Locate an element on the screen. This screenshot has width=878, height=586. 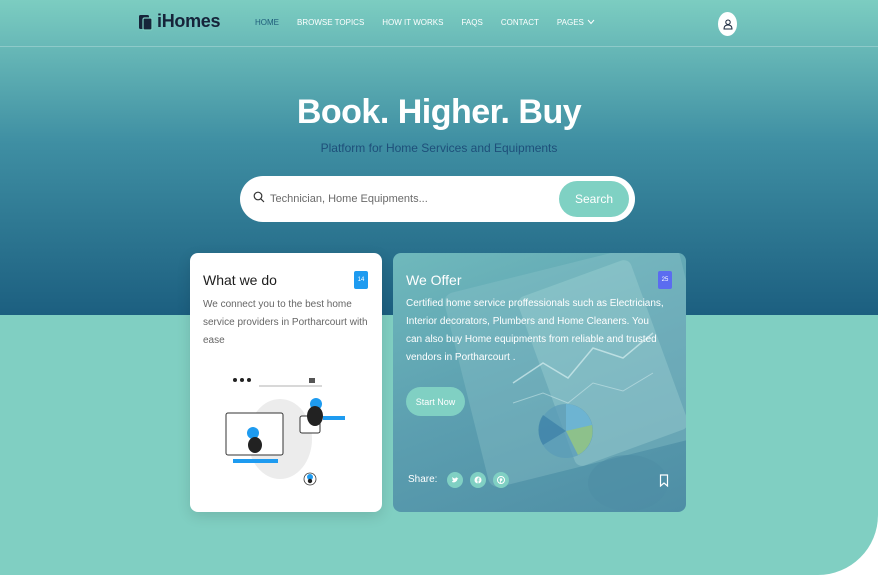
nav-item-home: HOME is located at coordinates (267, 22).